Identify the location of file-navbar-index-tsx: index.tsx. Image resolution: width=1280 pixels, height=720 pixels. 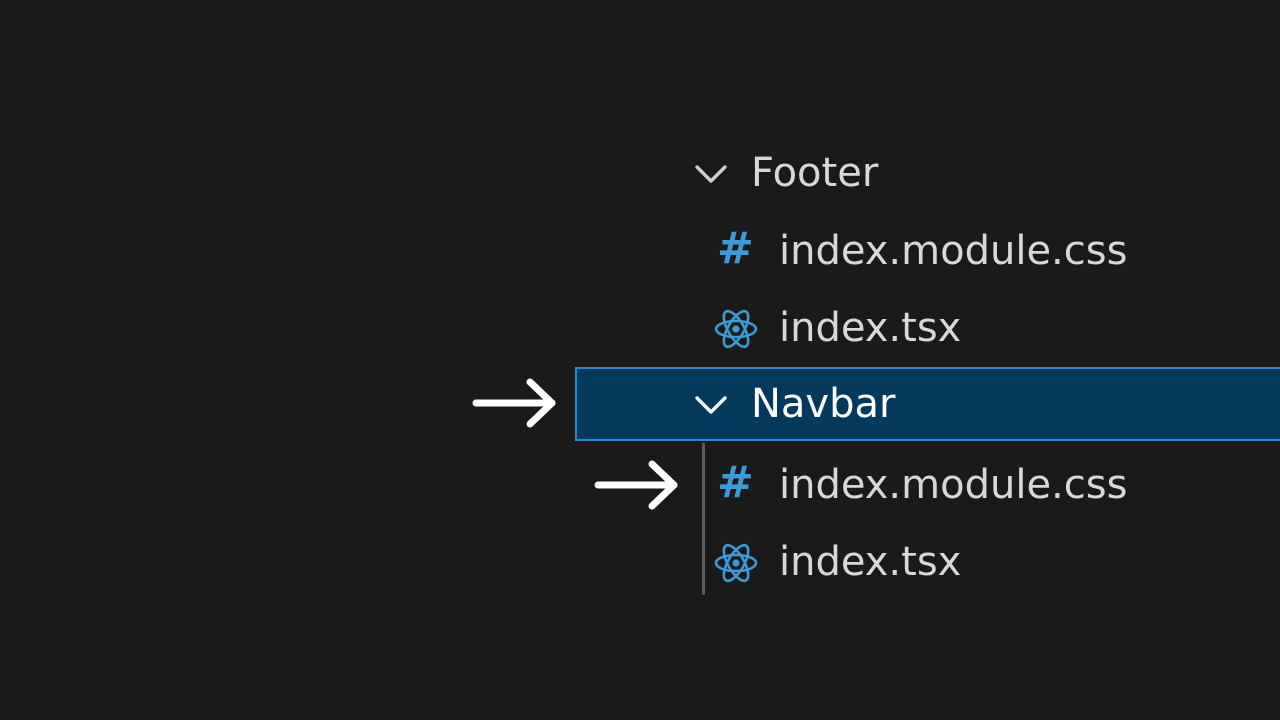
(927, 562).